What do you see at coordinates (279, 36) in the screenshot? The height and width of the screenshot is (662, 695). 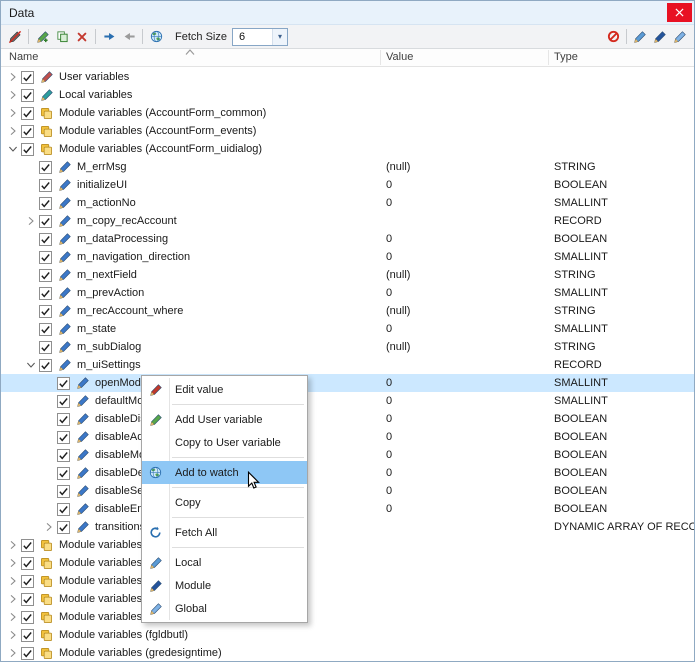 I see `chevron-down-icon: ▾` at bounding box center [279, 36].